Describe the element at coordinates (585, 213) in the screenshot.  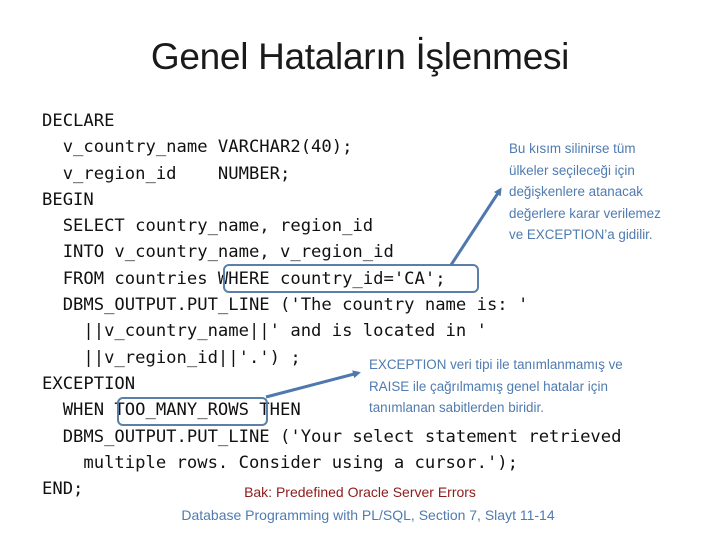
I see `note-line: değerlere karar verilemez` at that location.